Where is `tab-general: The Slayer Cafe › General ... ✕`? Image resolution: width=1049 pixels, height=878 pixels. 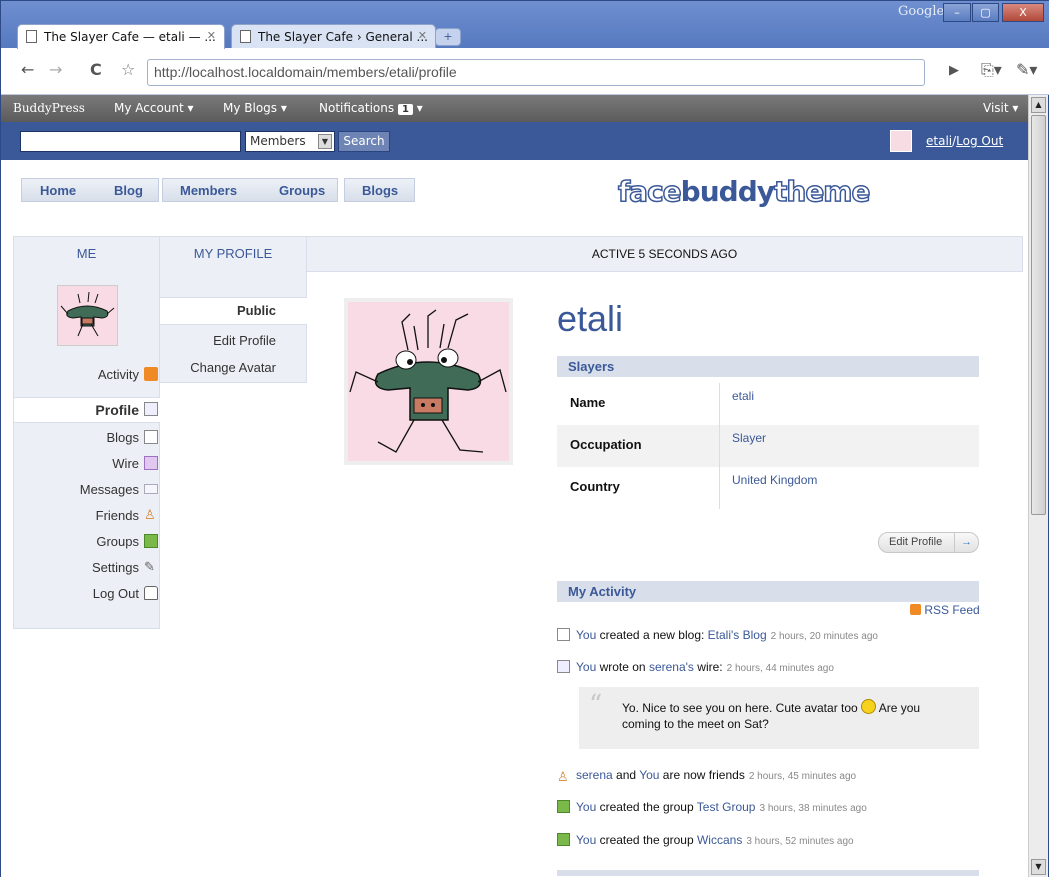
tab-general: The Slayer Cafe › General ... ✕ is located at coordinates (333, 36).